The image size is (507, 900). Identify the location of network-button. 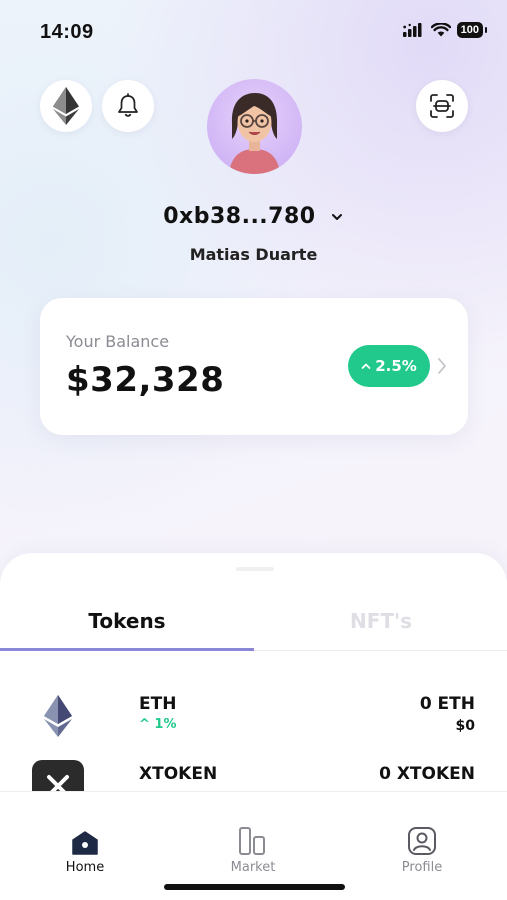
(66, 106).